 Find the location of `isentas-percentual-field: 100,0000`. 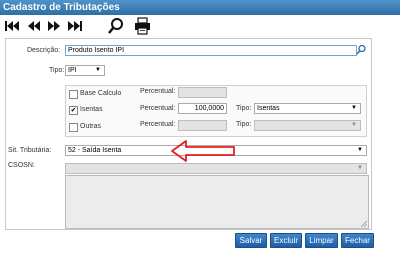

isentas-percentual-field: 100,0000 is located at coordinates (202, 108).